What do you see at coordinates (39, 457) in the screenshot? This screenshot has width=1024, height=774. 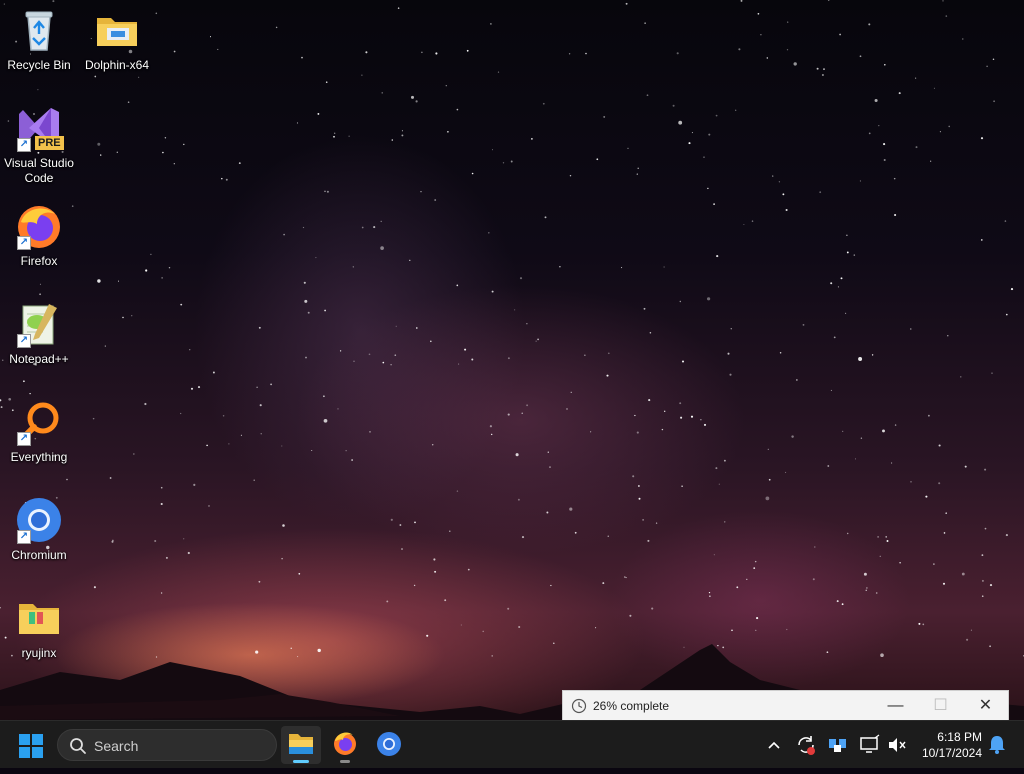 I see `desktop-icon-label: Everything` at bounding box center [39, 457].